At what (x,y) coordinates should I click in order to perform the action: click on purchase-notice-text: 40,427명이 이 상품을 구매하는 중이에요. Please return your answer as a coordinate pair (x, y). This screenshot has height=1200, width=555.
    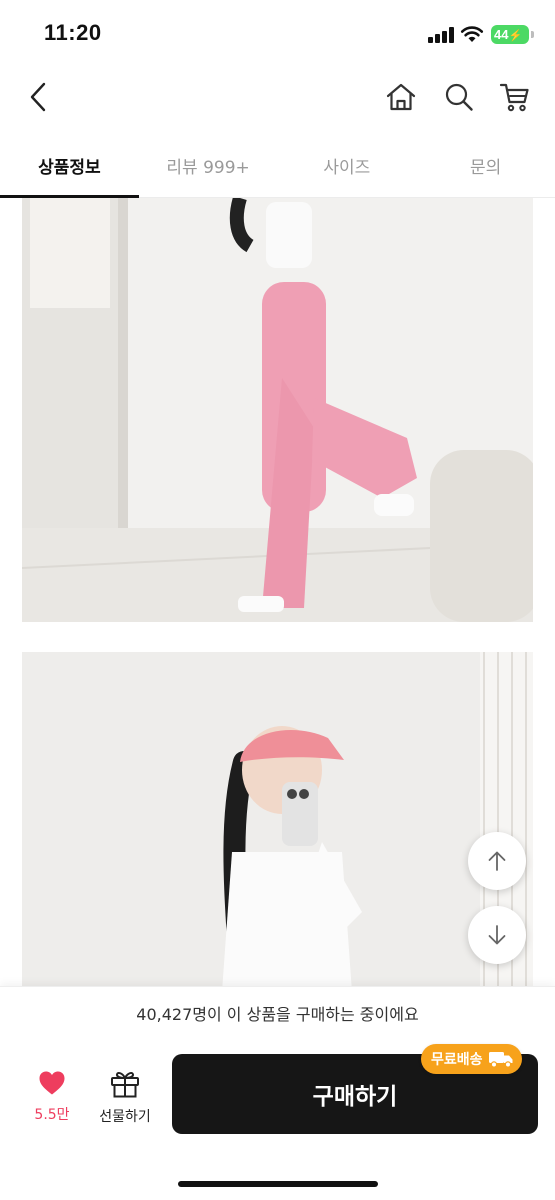
    Looking at the image, I should click on (277, 1014).